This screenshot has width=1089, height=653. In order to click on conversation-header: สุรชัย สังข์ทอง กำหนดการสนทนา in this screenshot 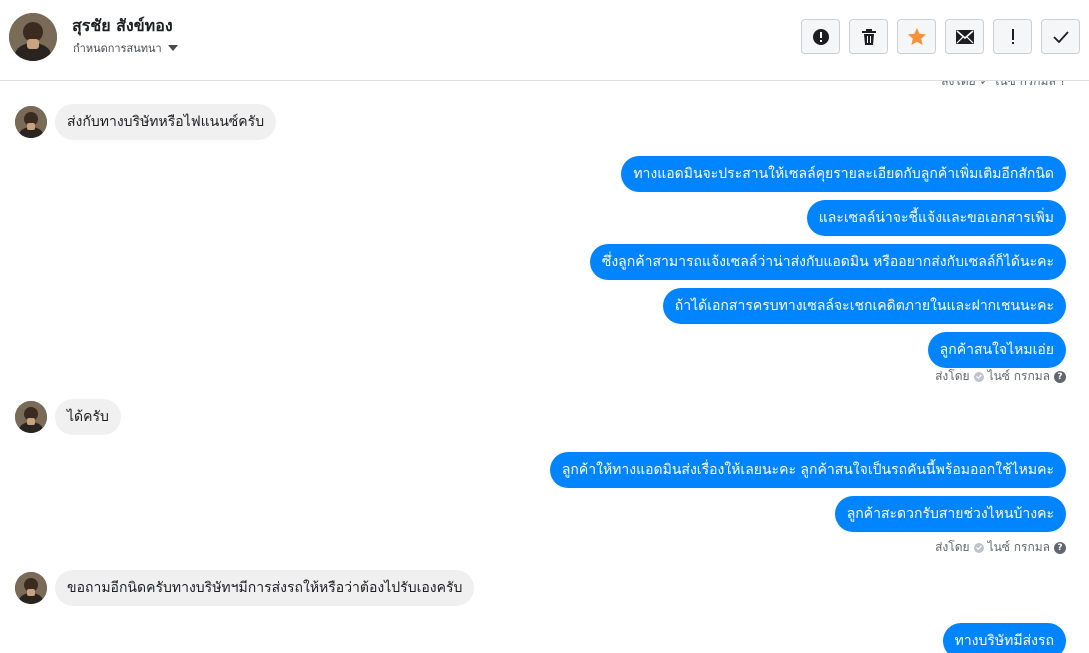, I will do `click(544, 40)`.